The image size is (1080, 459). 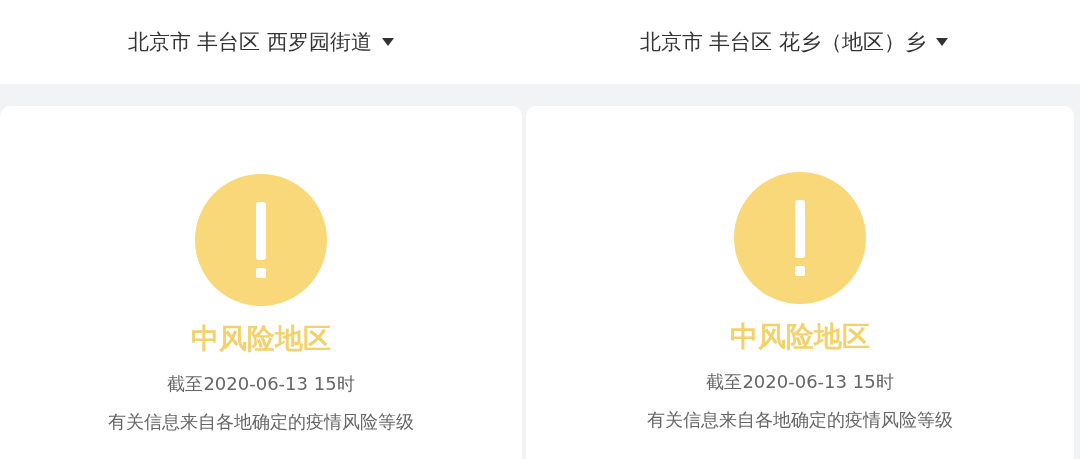 I want to click on location-selector: 北京市 丰台区 西罗园街道, so click(x=261, y=42).